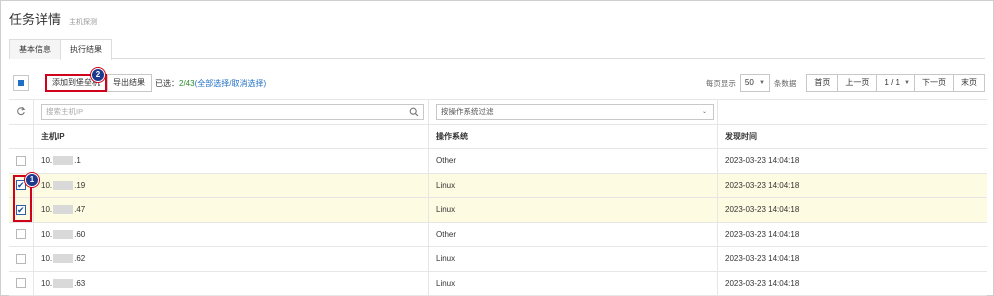 This screenshot has height=296, width=994. I want to click on step-badge-1: 1, so click(32, 180).